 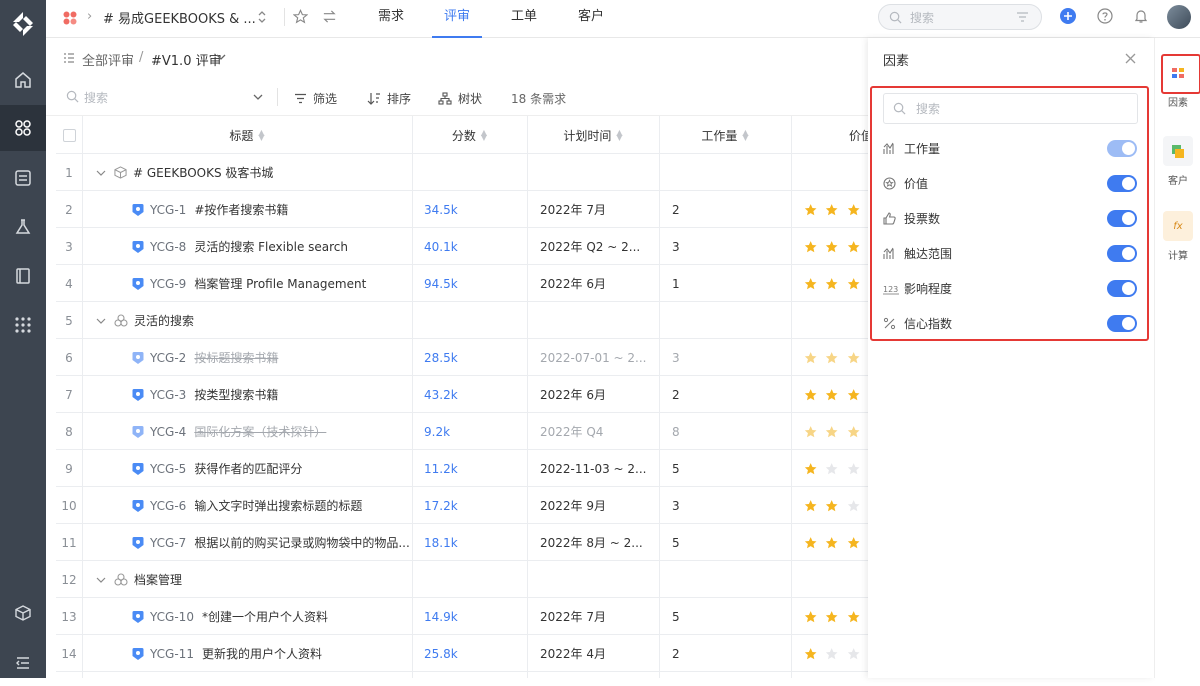 I want to click on select-all-checkbox, so click(x=69, y=135).